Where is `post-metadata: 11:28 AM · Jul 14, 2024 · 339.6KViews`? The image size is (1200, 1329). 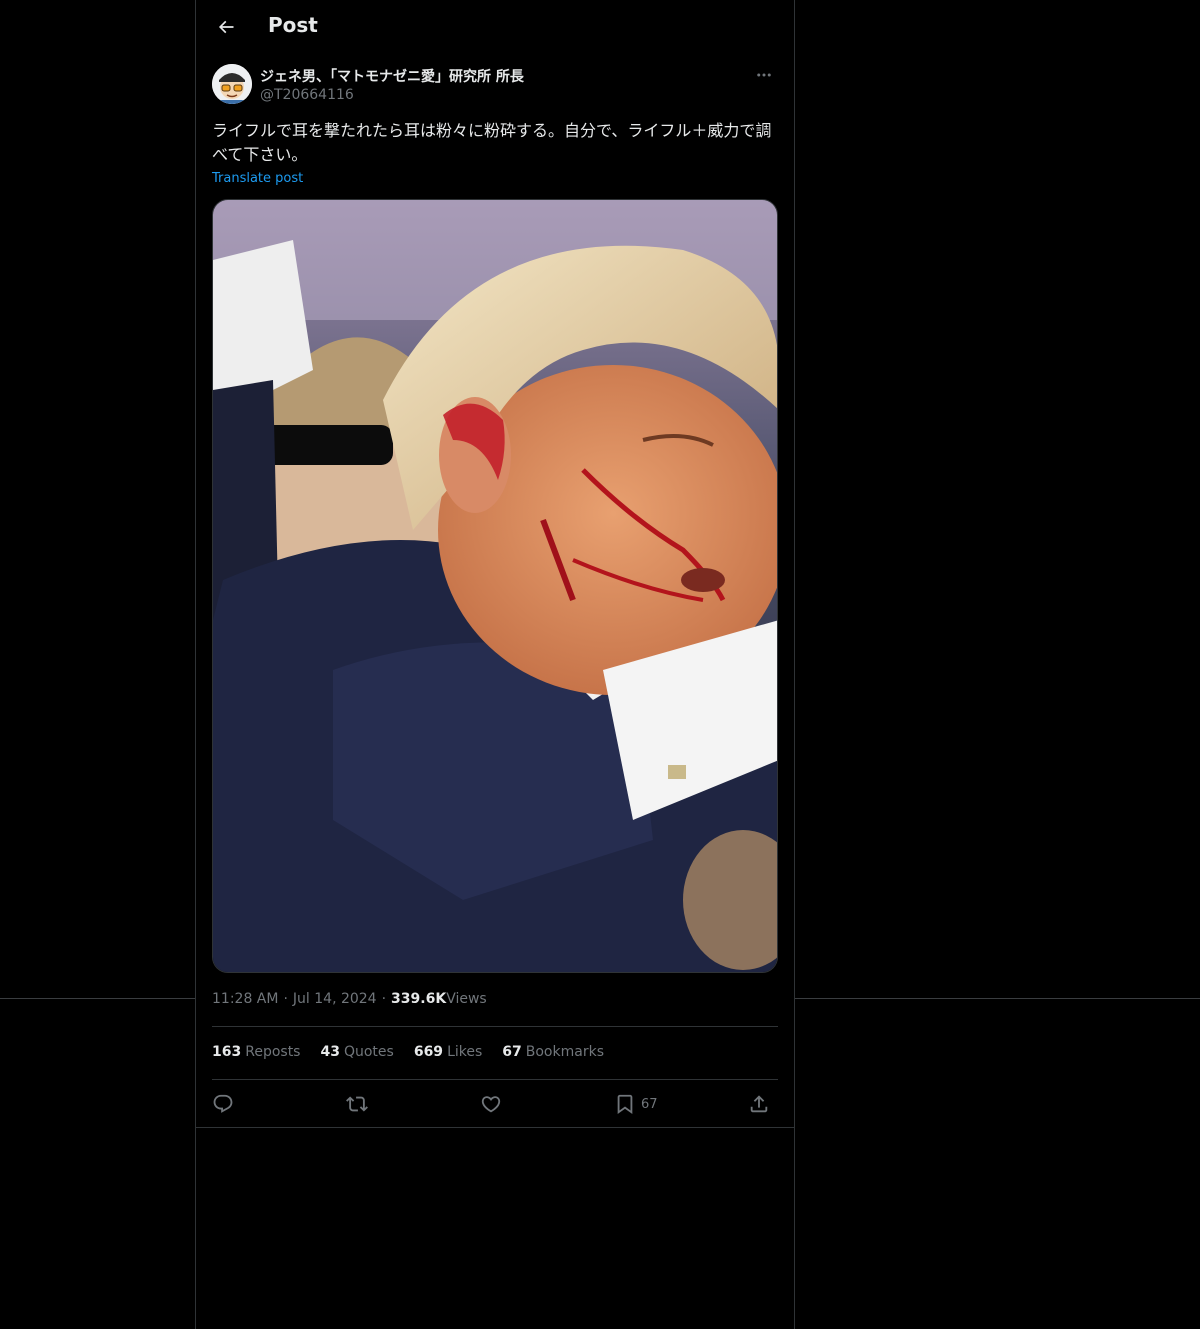
post-metadata: 11:28 AM · Jul 14, 2024 · 339.6KViews is located at coordinates (349, 999).